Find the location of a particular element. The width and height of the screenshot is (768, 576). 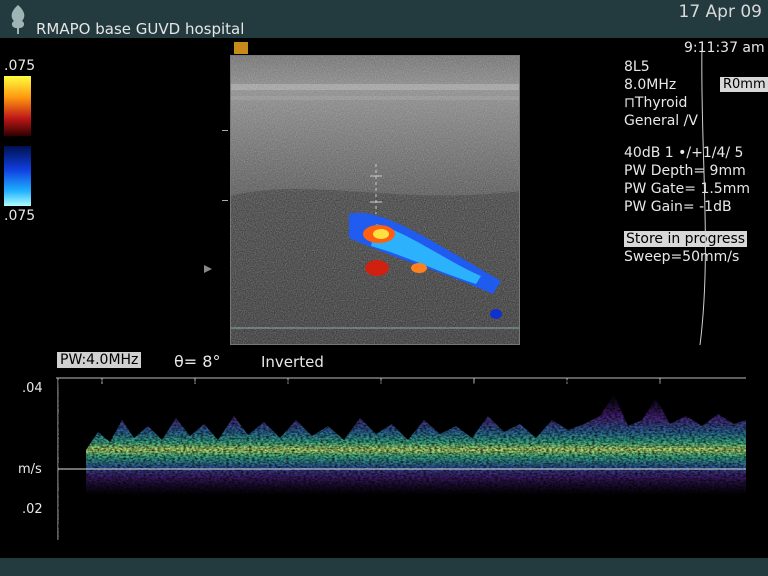

color-scale-warm-bar is located at coordinates (17, 106).